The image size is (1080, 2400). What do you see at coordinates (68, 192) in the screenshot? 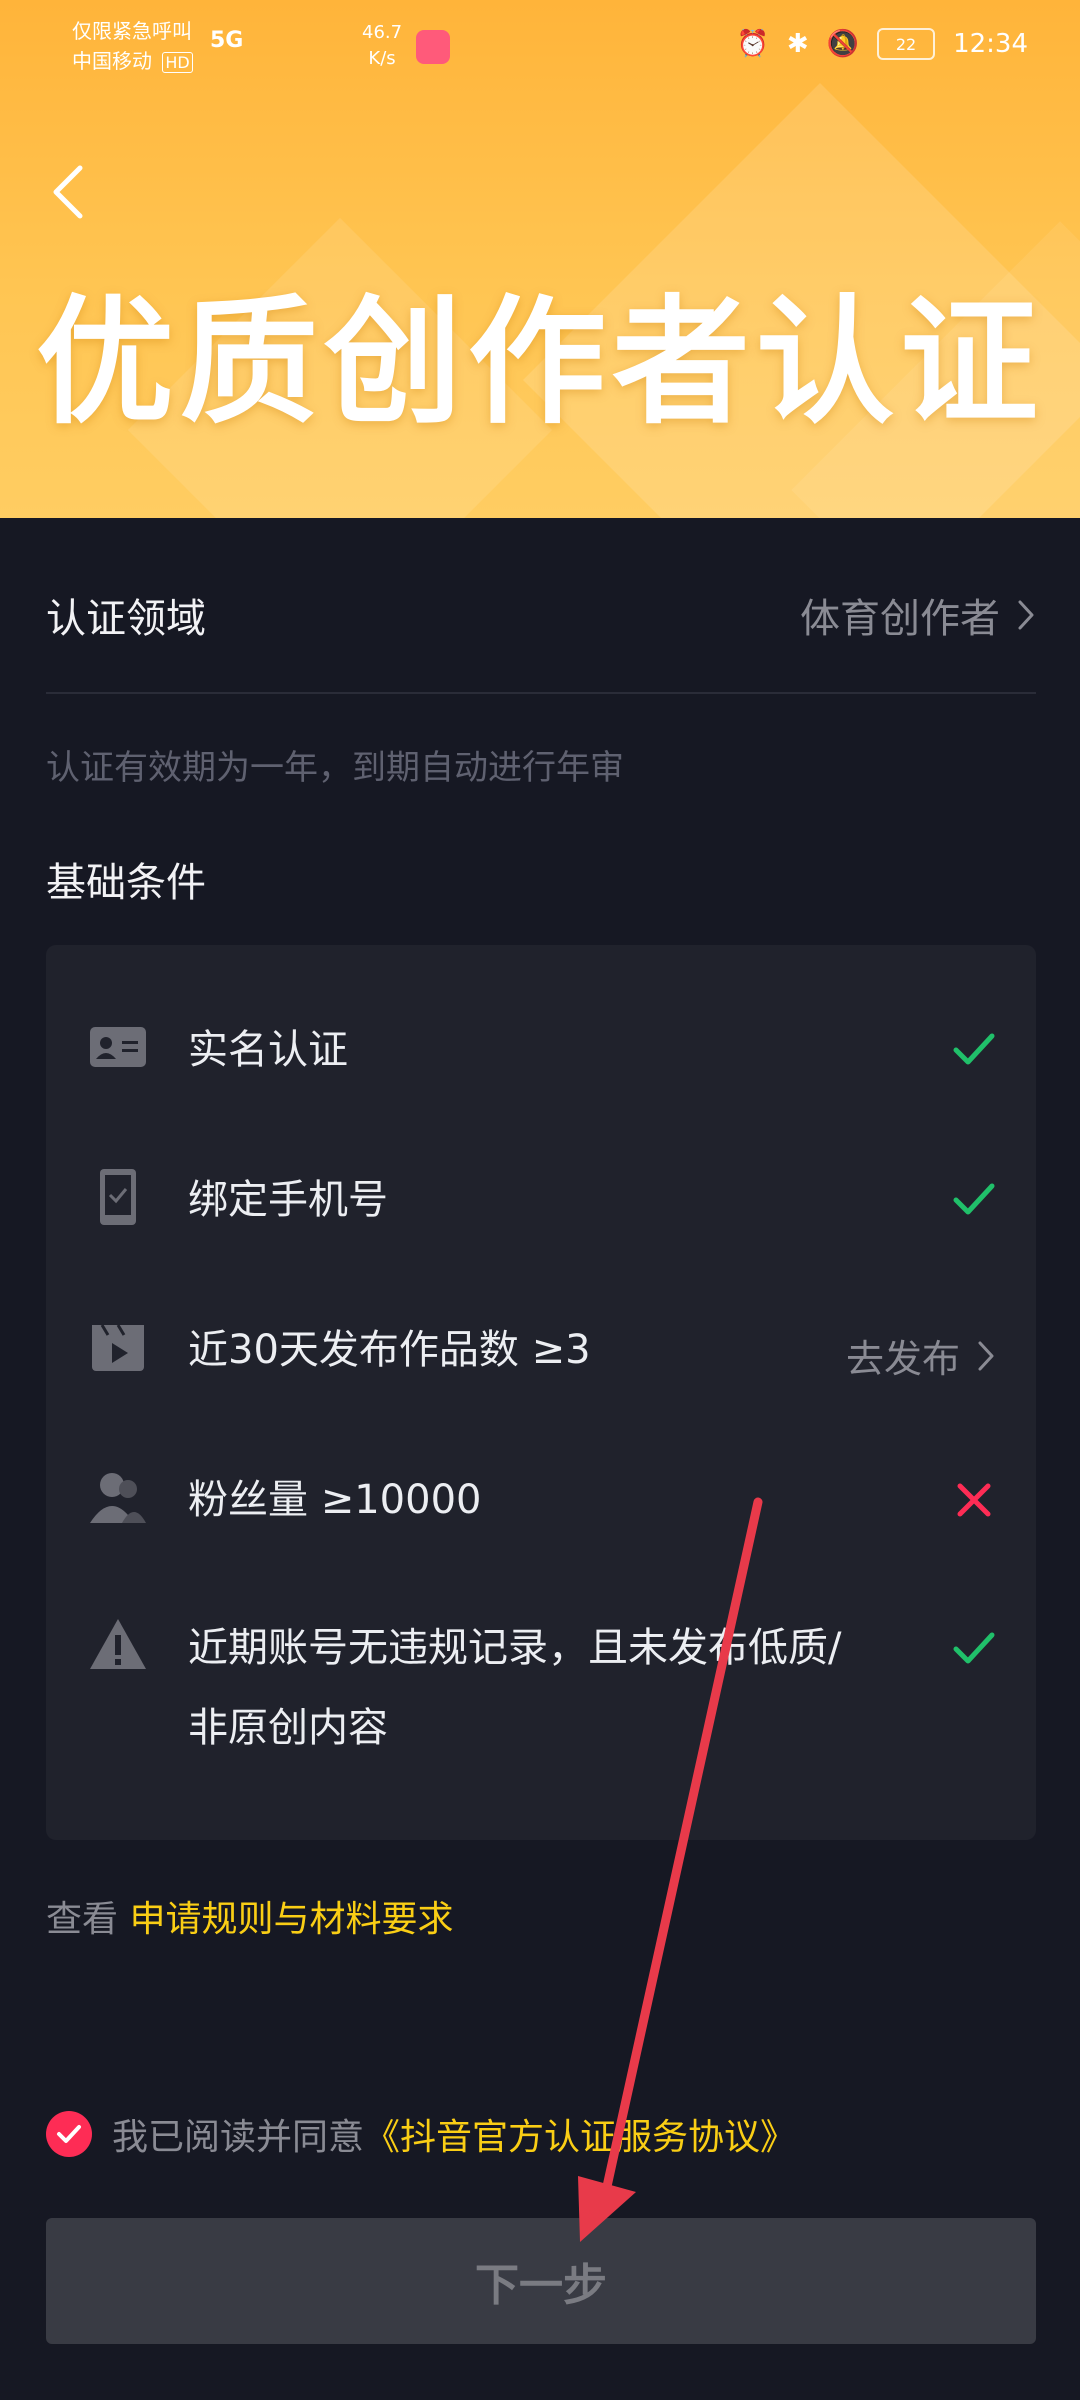
I see `chevron-left-icon` at bounding box center [68, 192].